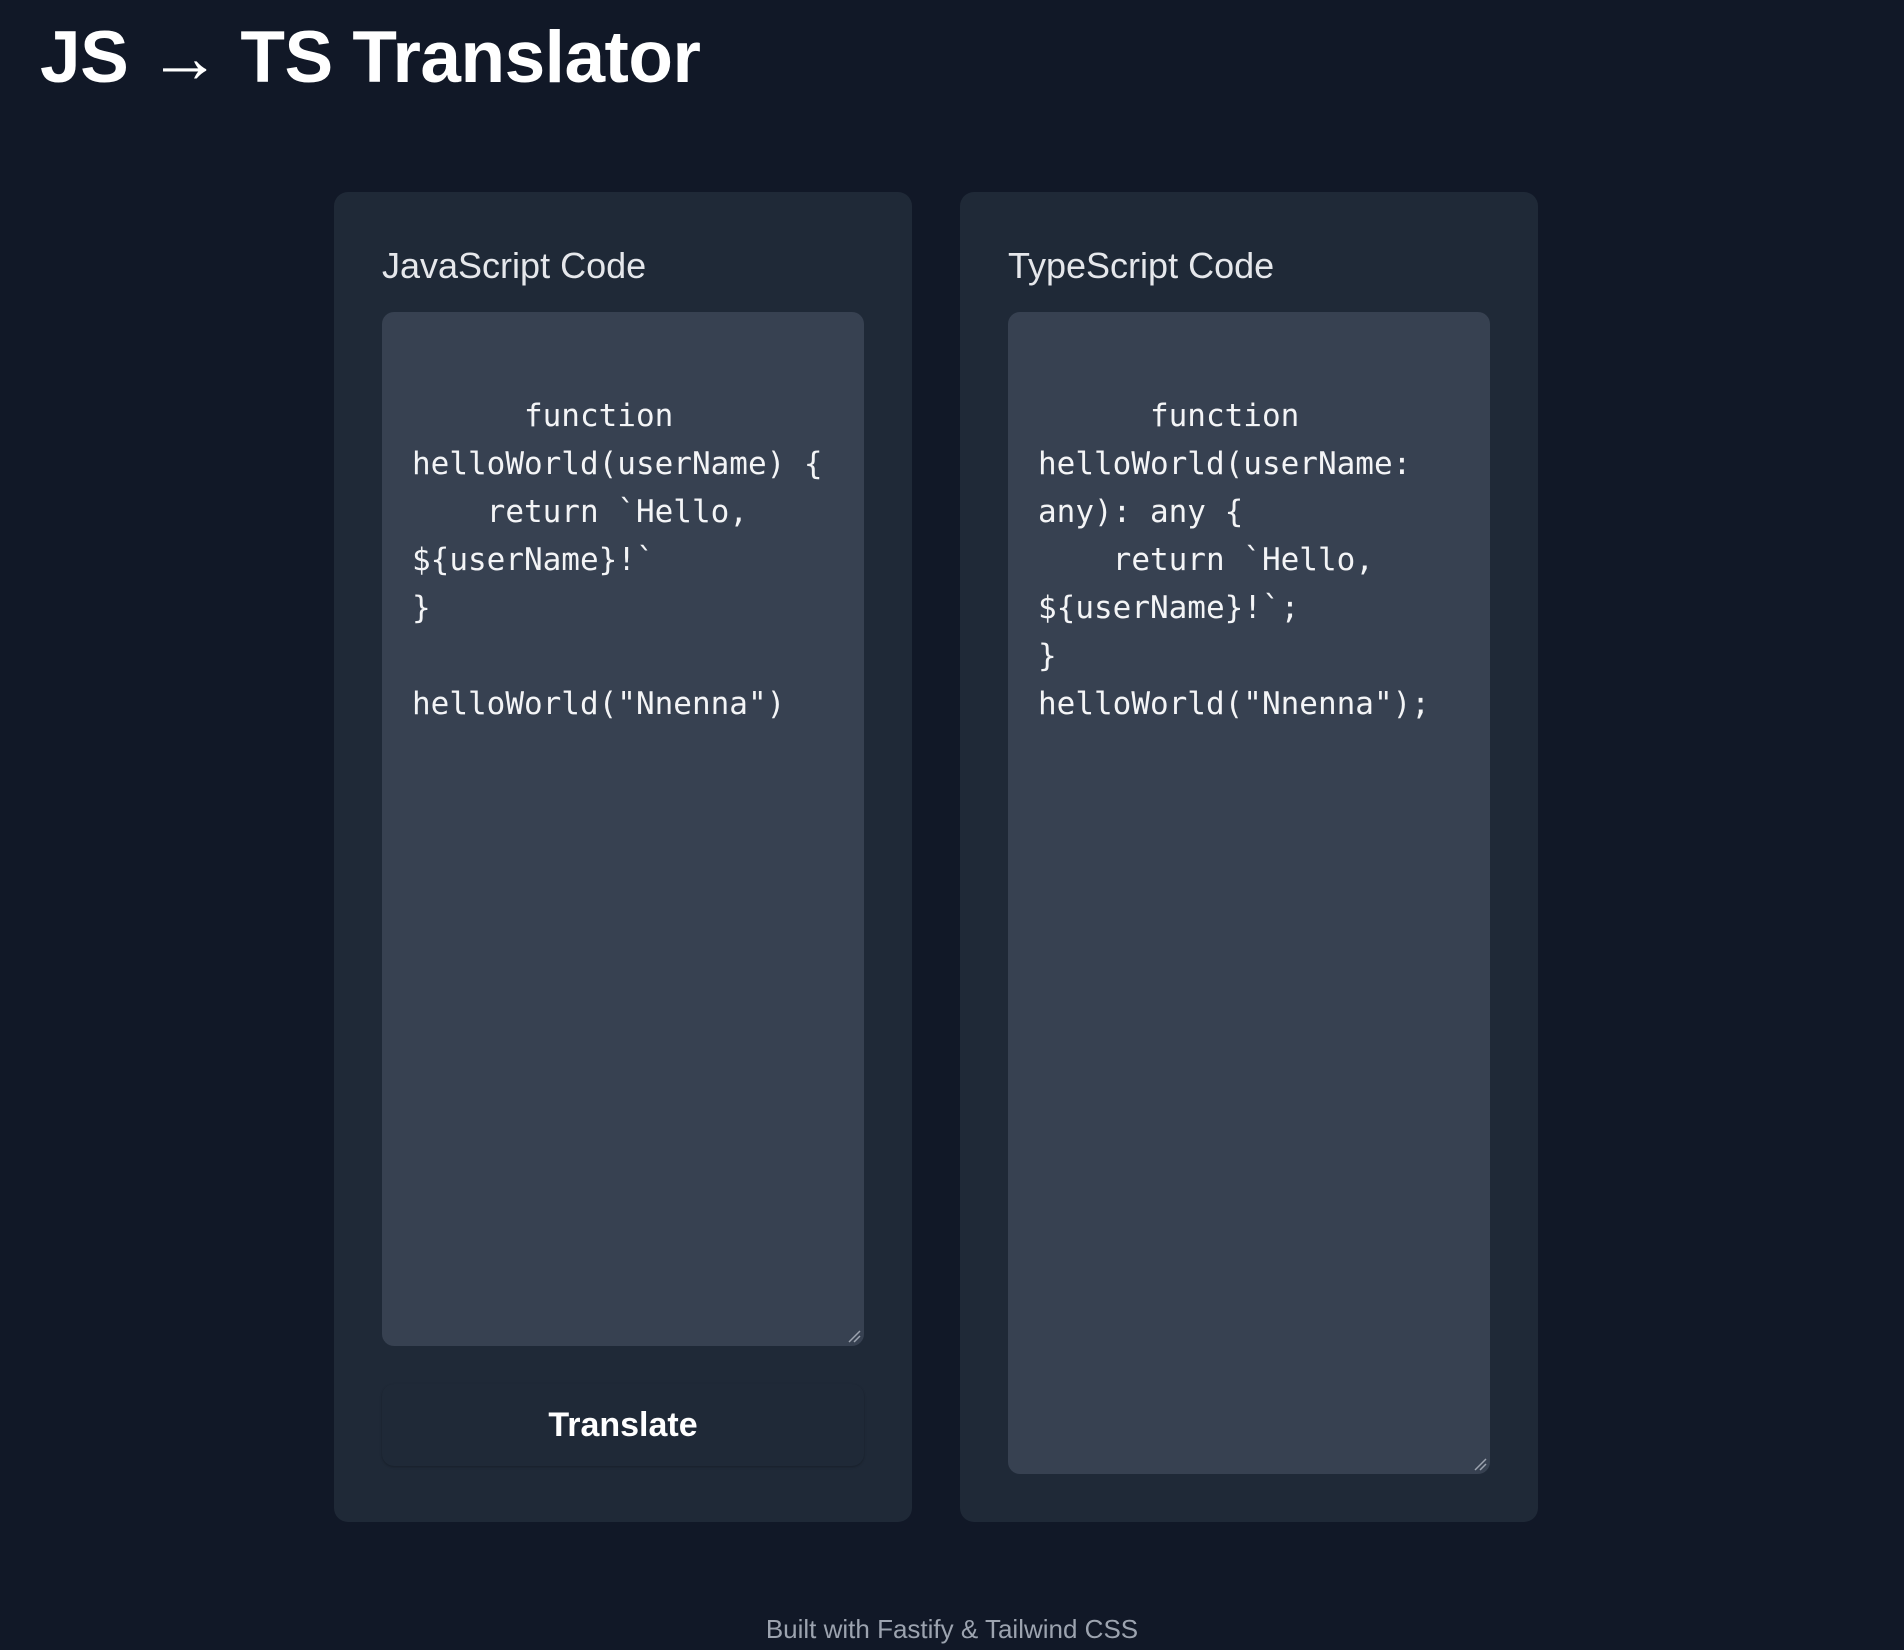  I want to click on translate-button: Translate, so click(623, 1425).